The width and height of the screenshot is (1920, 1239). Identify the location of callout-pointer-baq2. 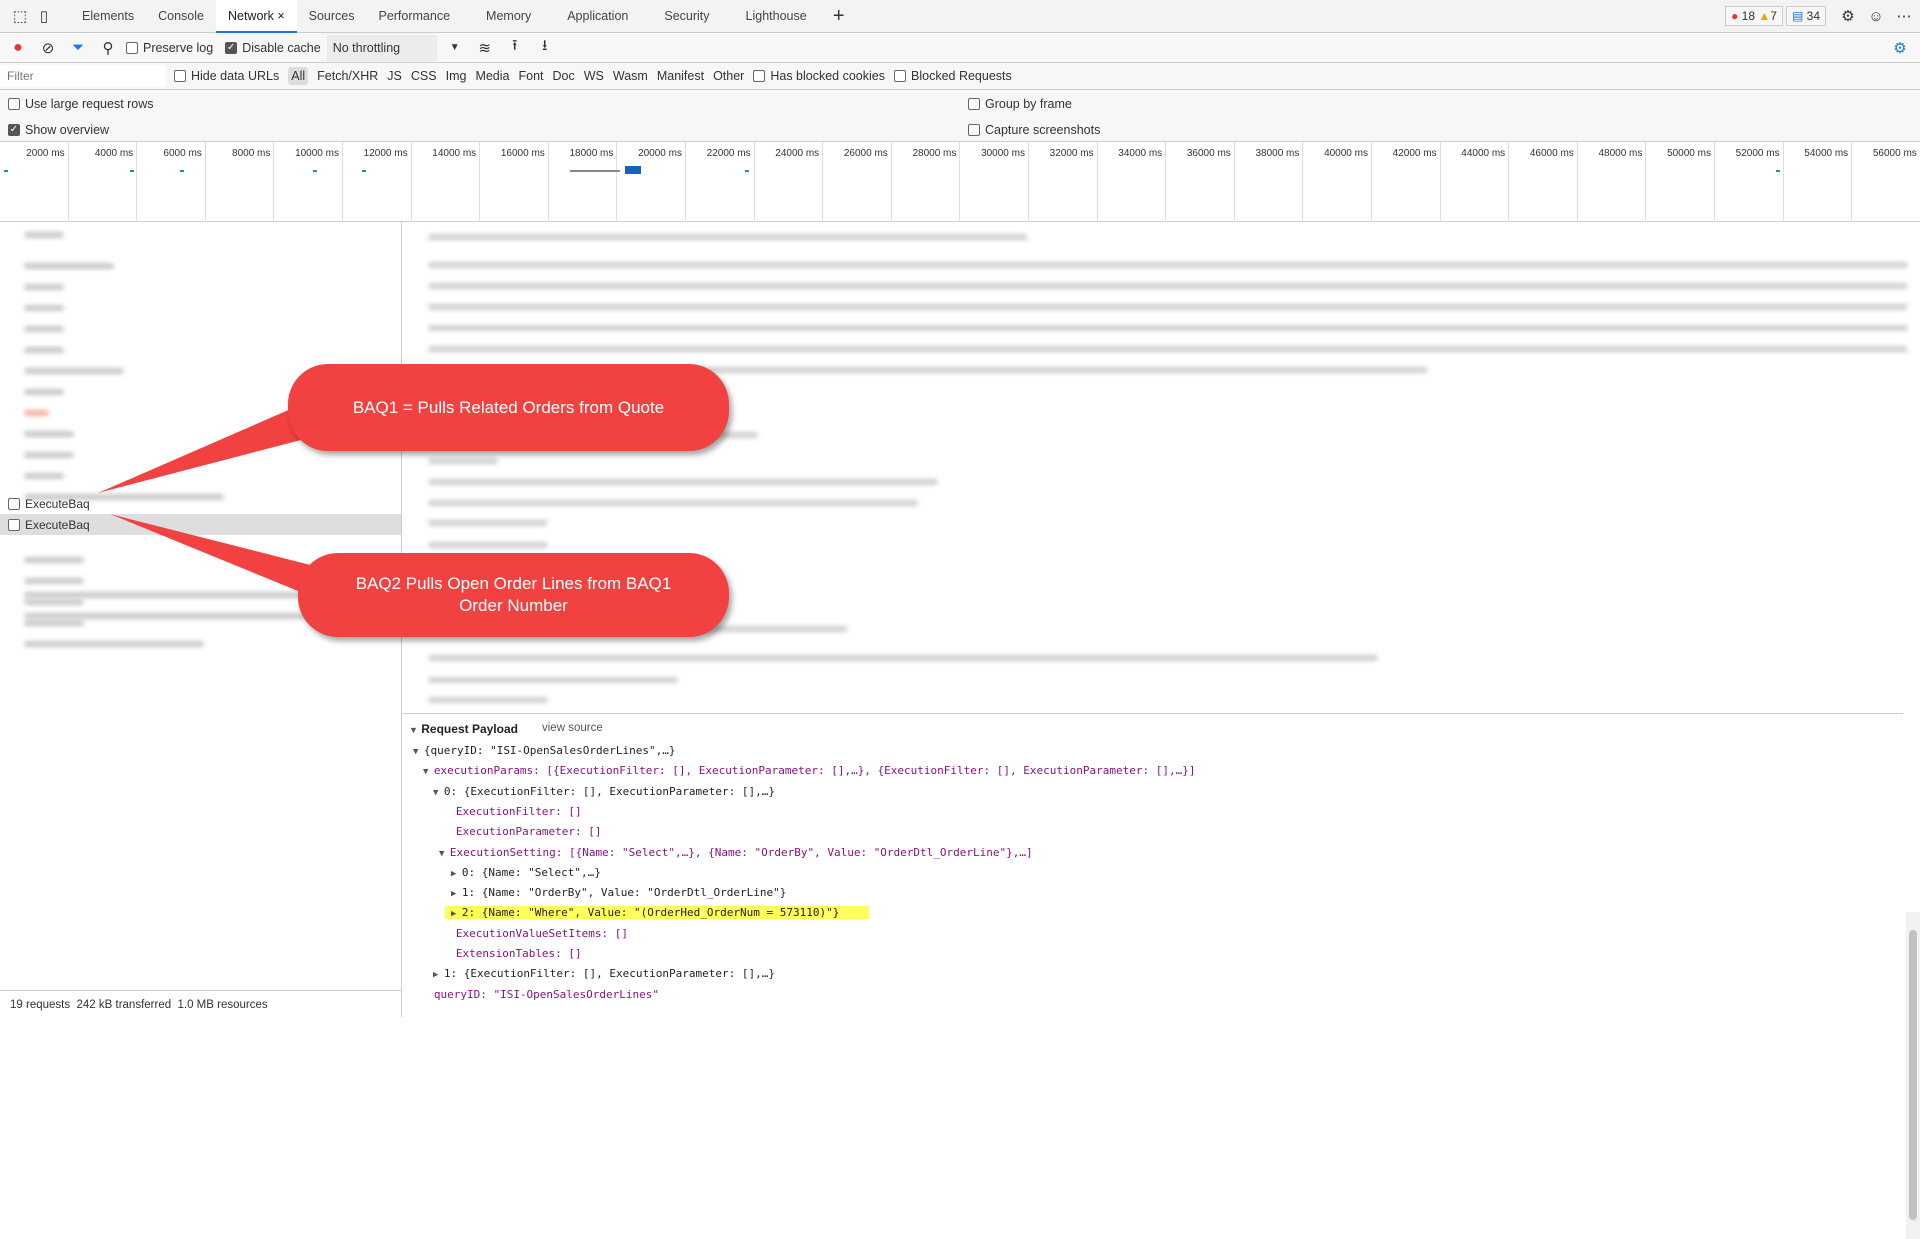
(220, 557).